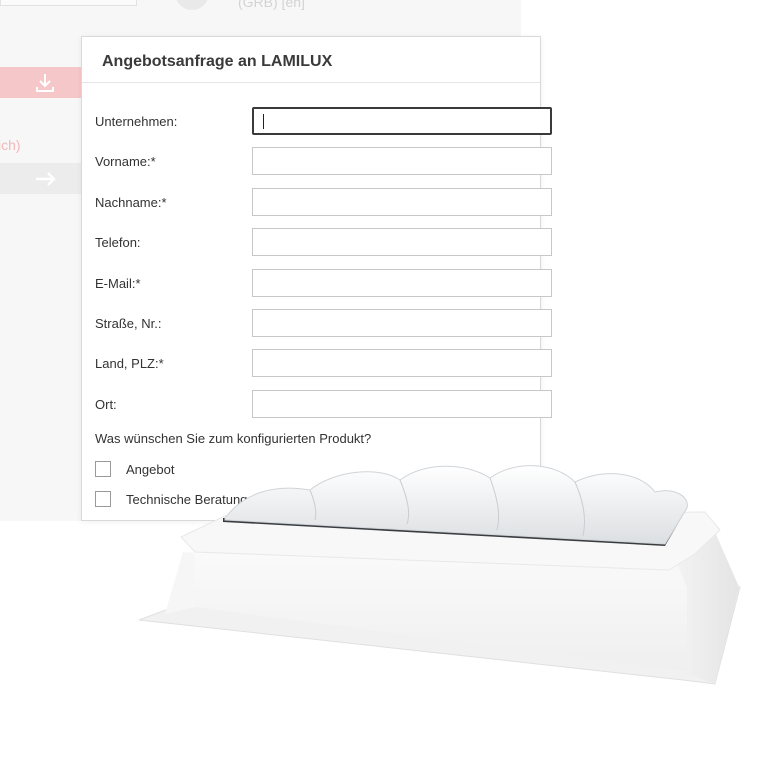 The image size is (768, 768). Describe the element at coordinates (106, 404) in the screenshot. I see `field-label: Ort:` at that location.